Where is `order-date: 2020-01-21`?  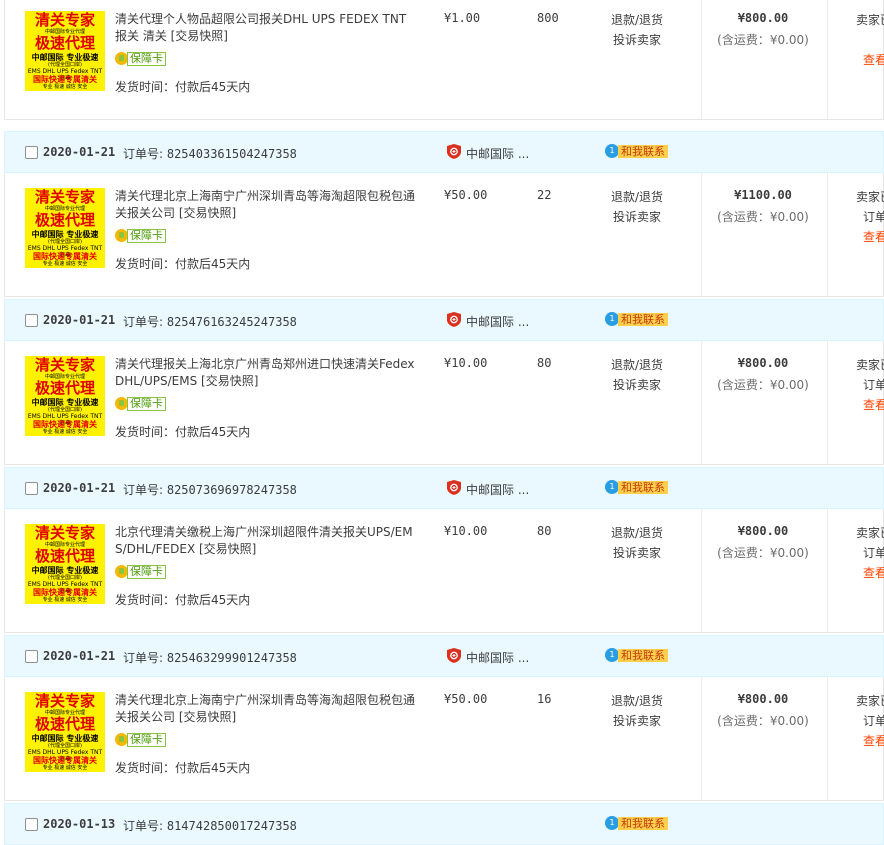
order-date: 2020-01-21 is located at coordinates (79, 320).